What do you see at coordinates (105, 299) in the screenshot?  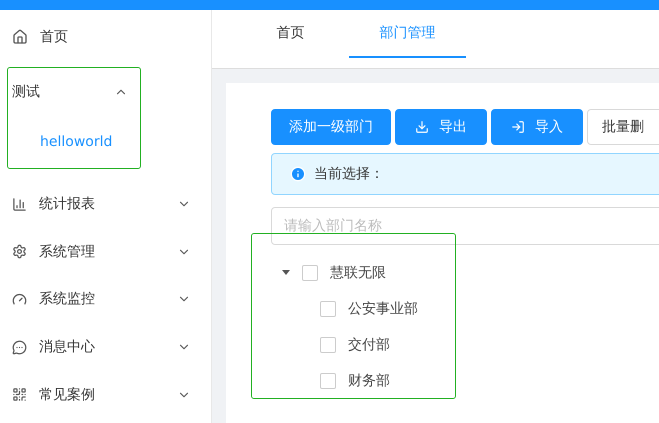 I see `menu-item: 系统监控` at bounding box center [105, 299].